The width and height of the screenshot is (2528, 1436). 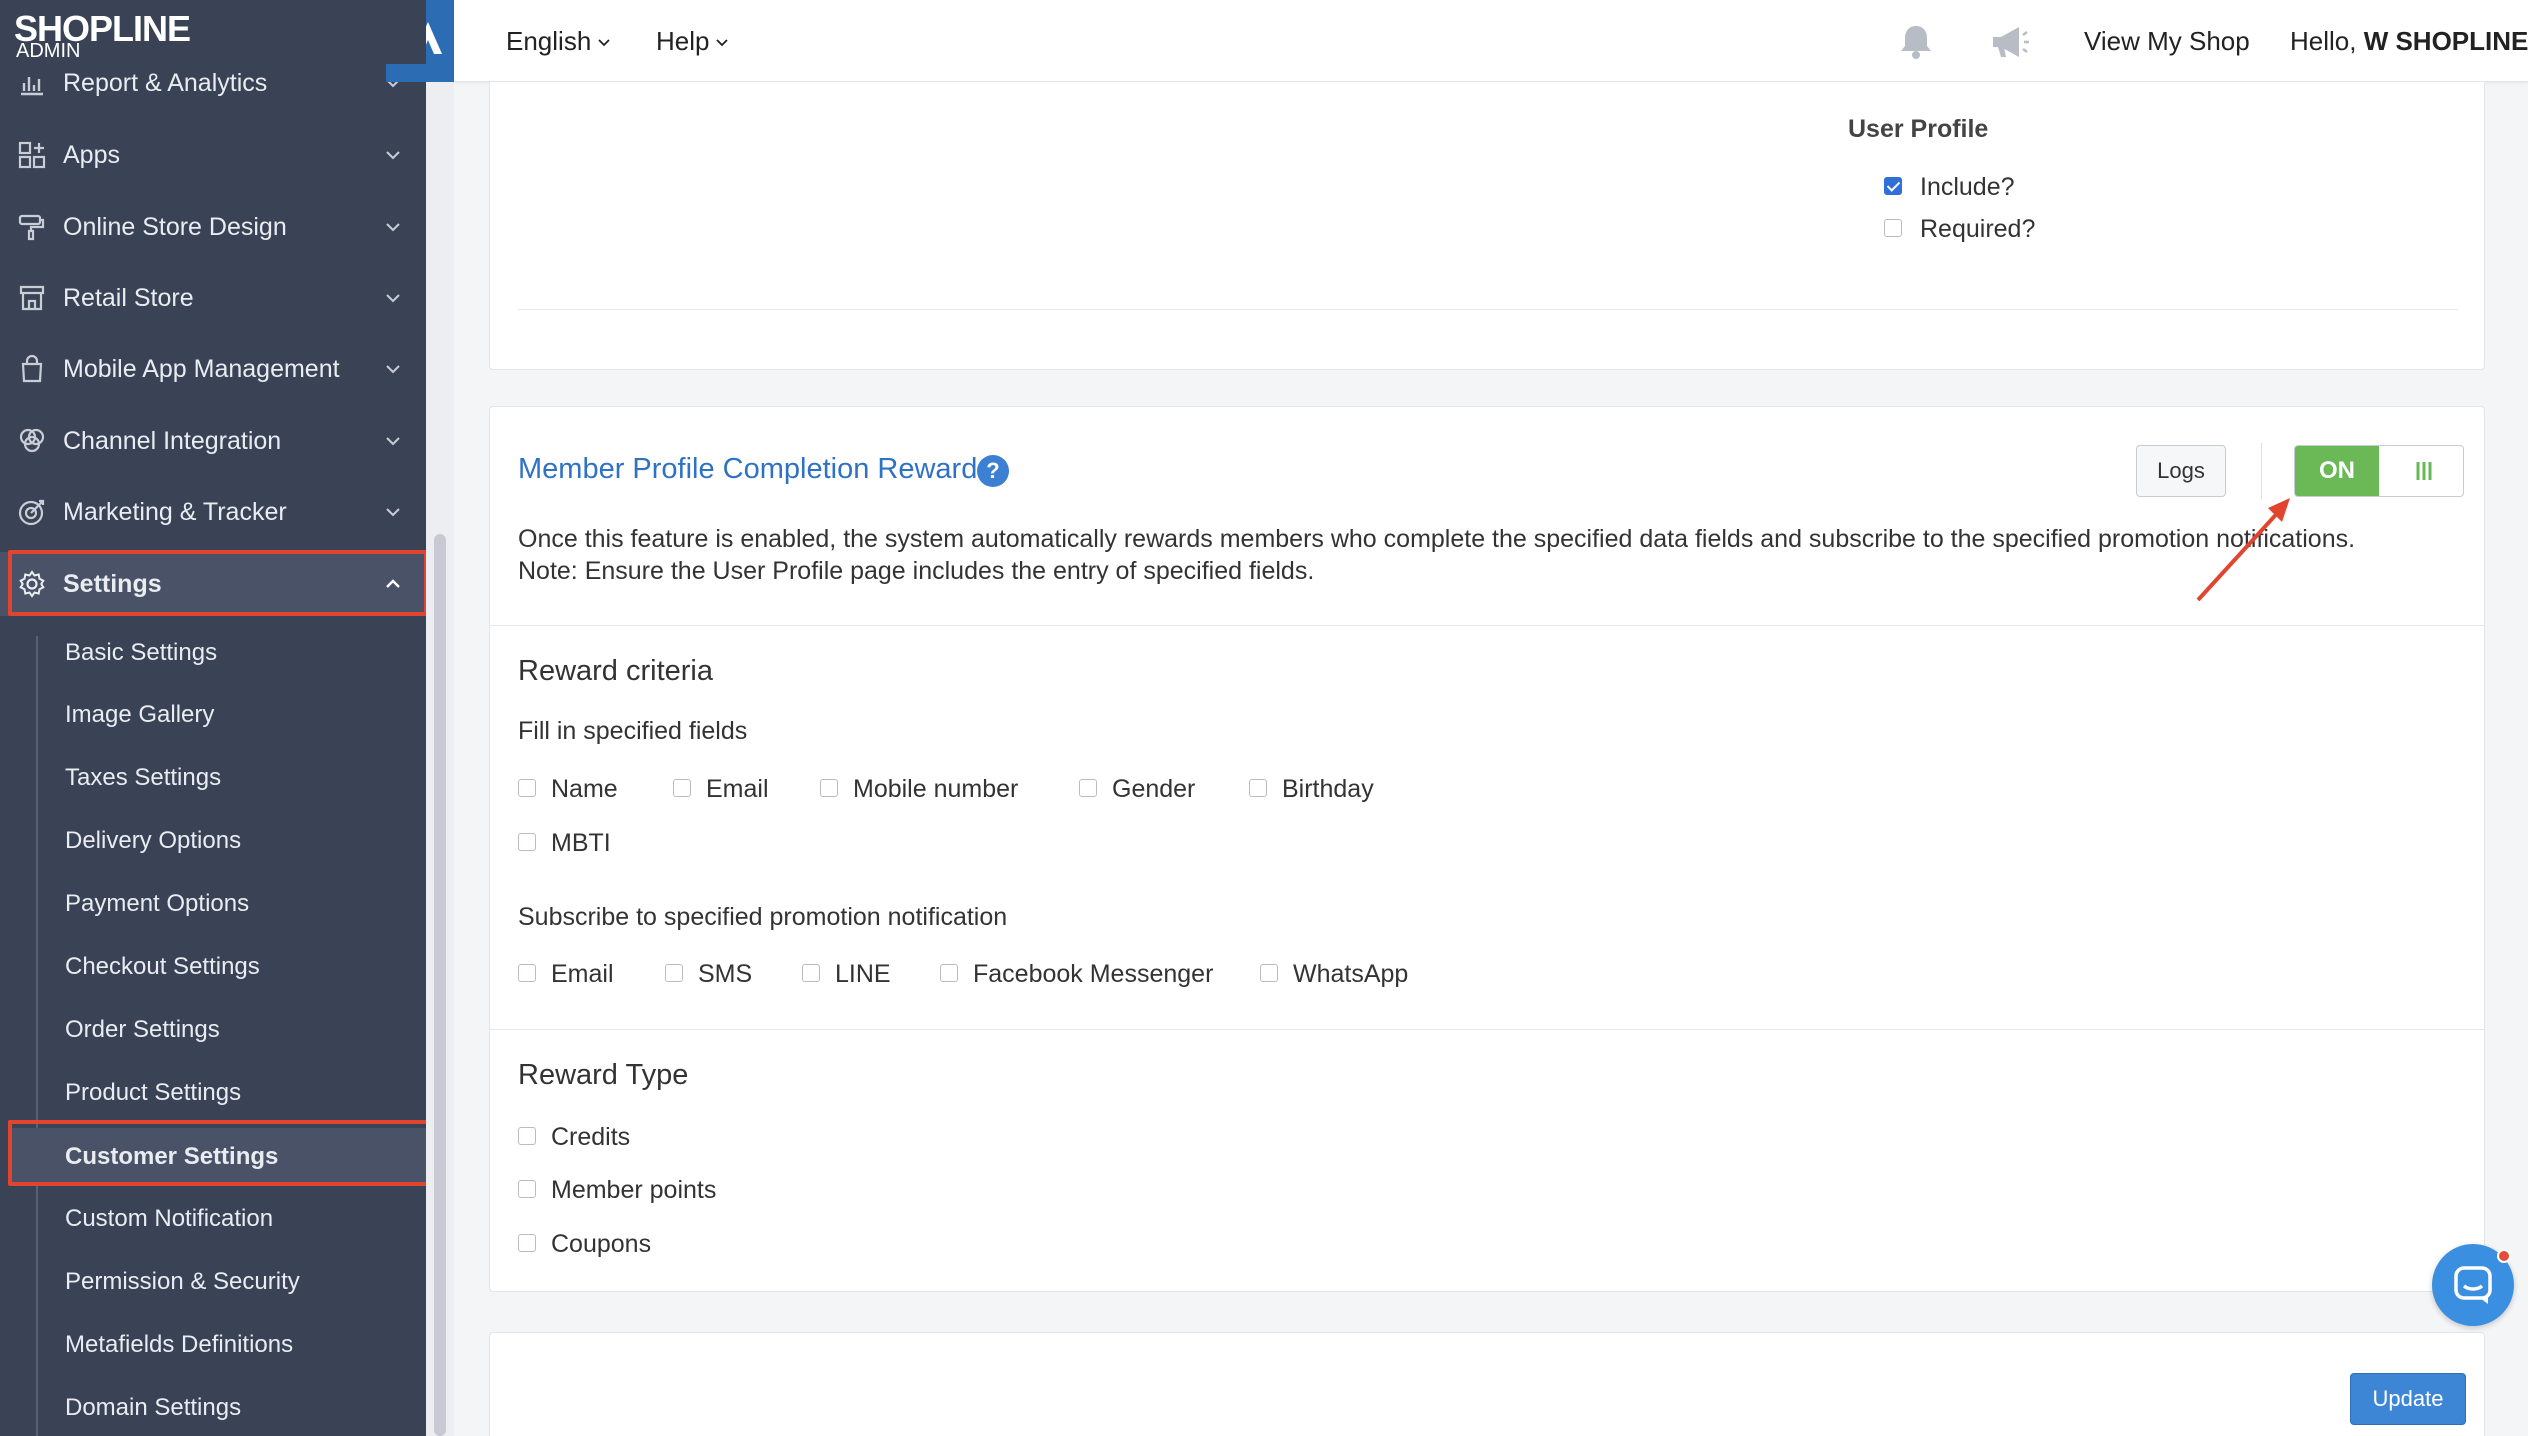 What do you see at coordinates (993, 471) in the screenshot?
I see `help-icon: ?` at bounding box center [993, 471].